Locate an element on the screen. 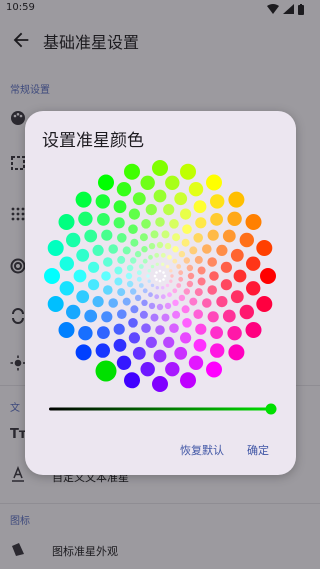  brightness-thumb is located at coordinates (271, 409).